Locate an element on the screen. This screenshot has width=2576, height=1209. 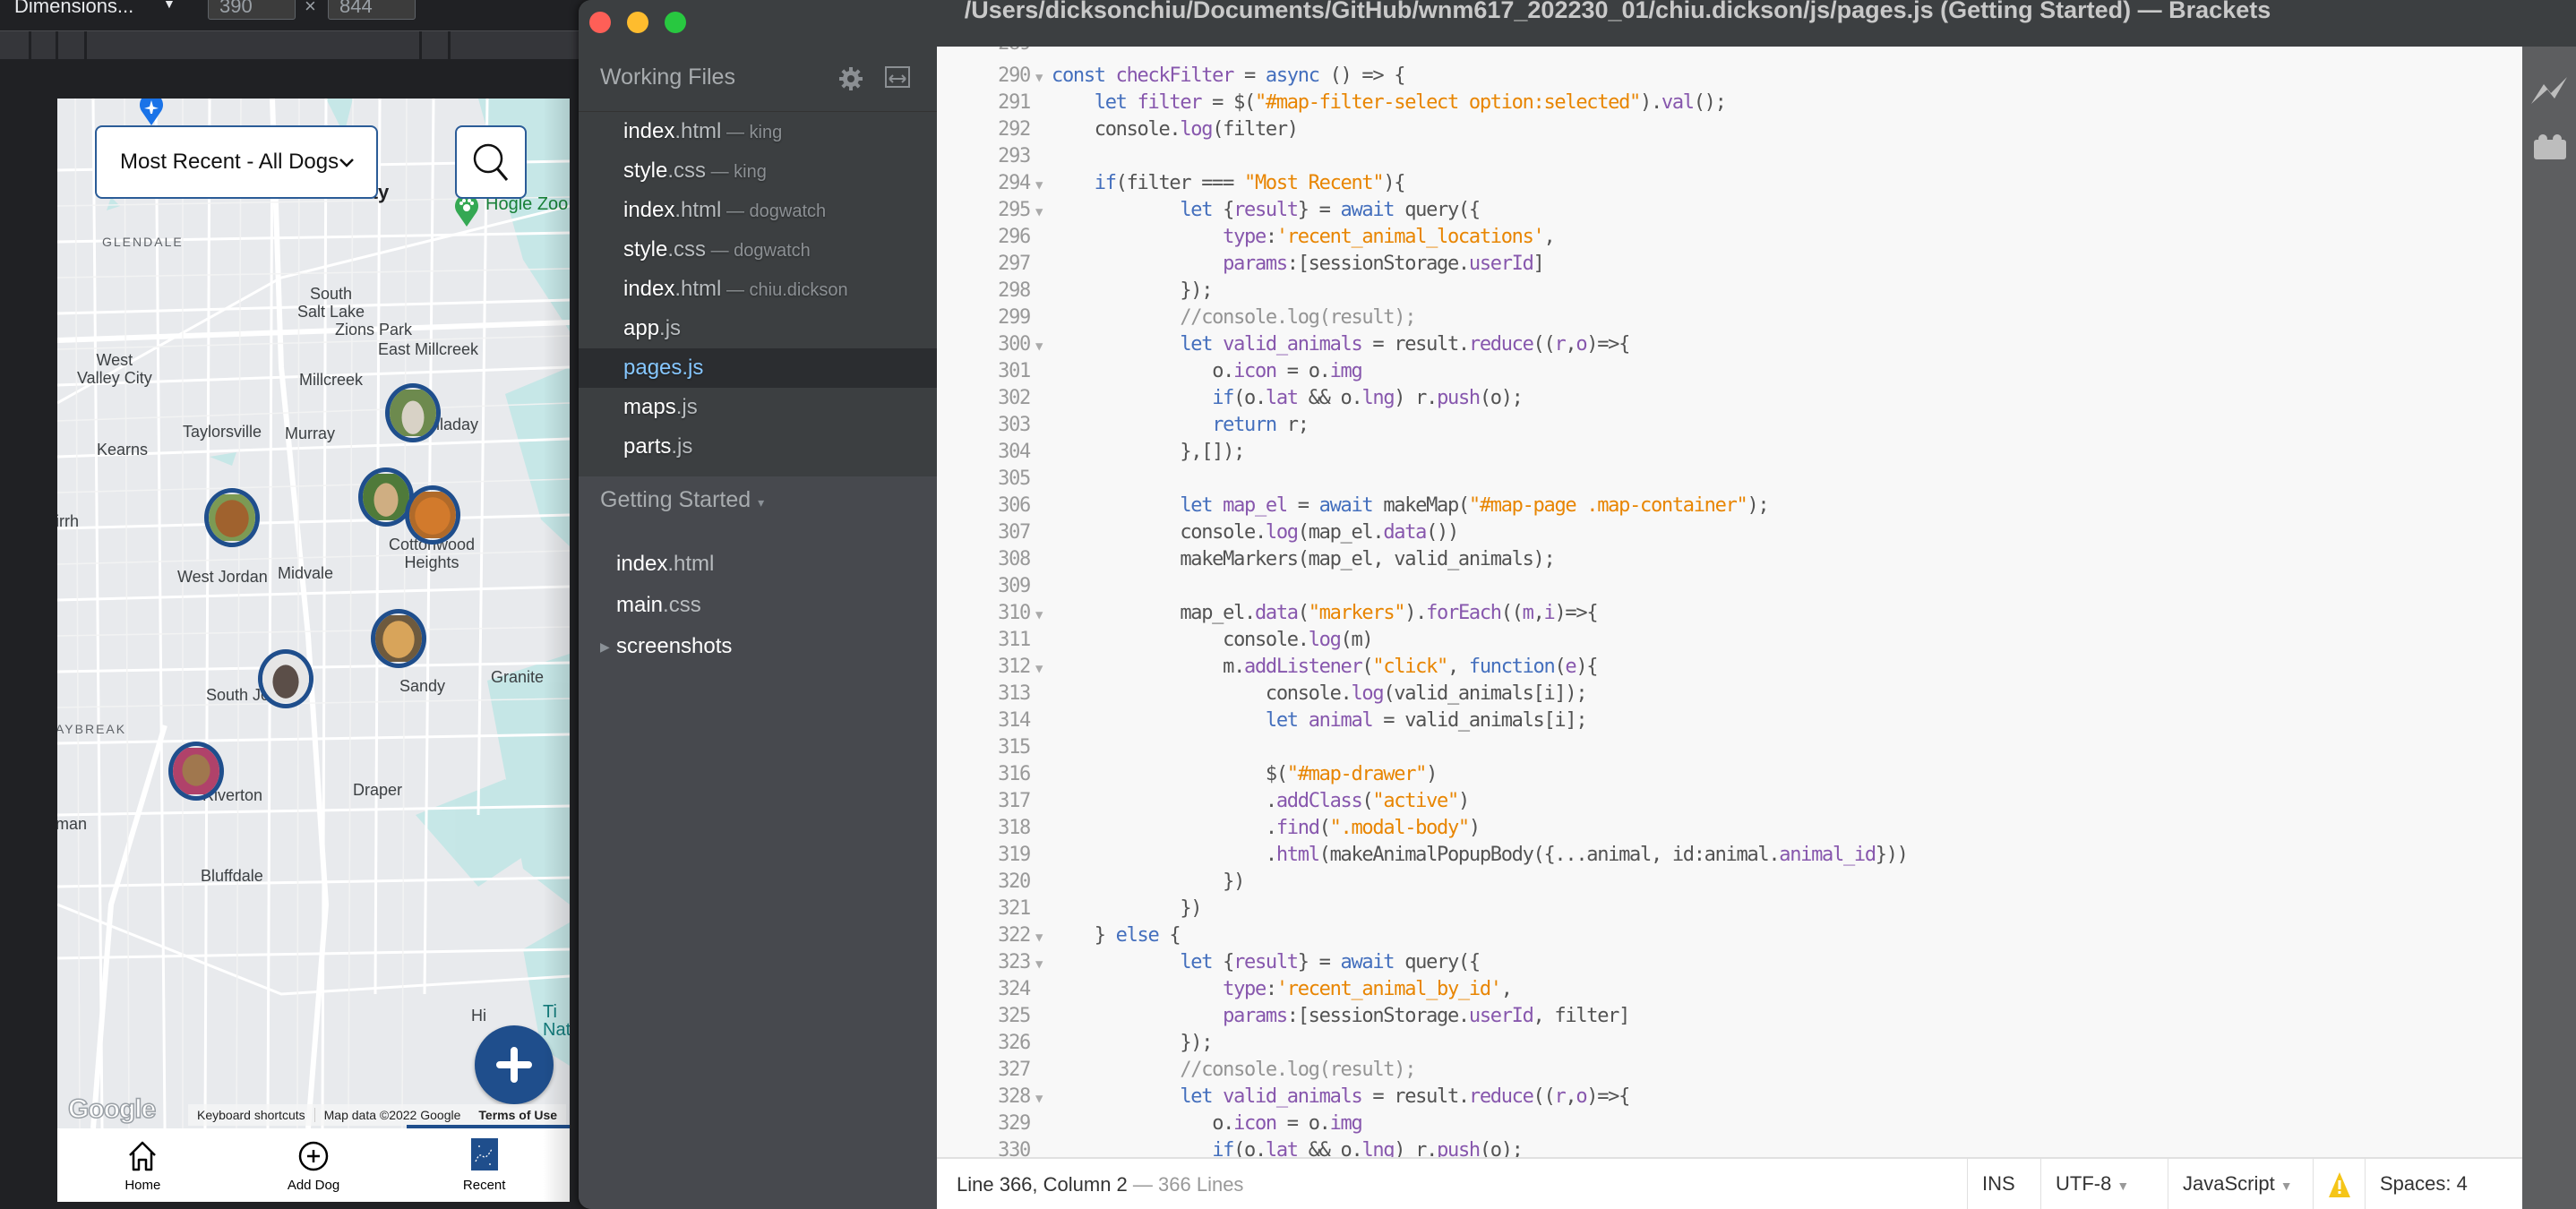
extension-manager-icon is located at coordinates (2550, 145).